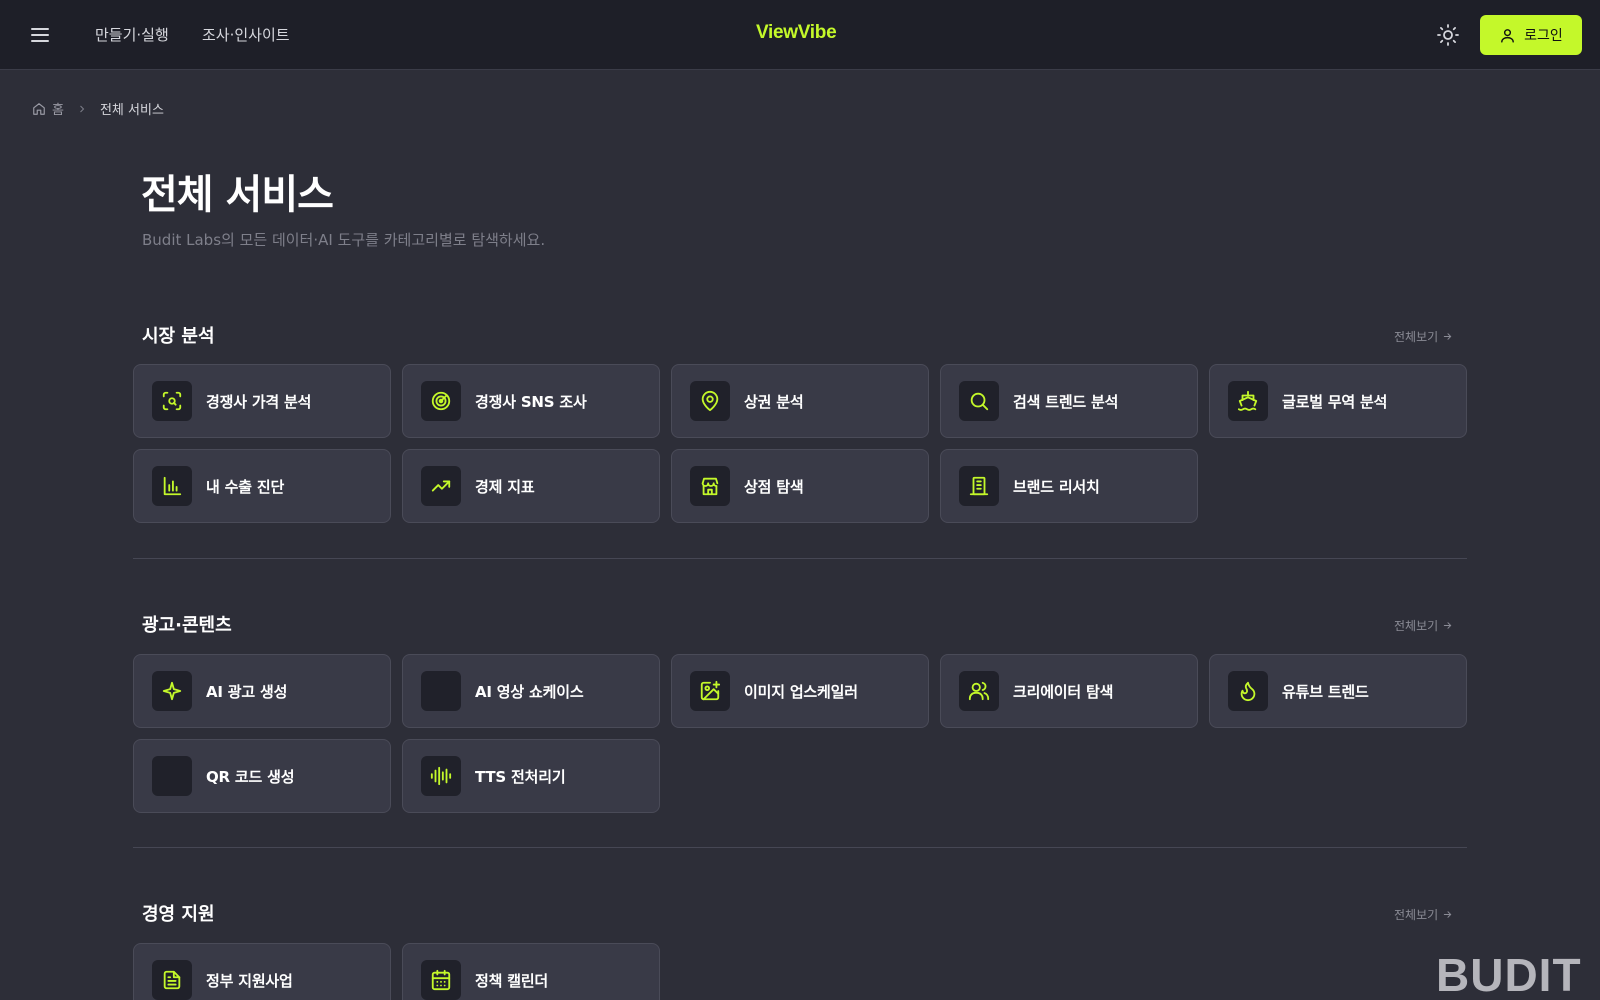 The image size is (1600, 1000). I want to click on card-label: 정부 지원사업, so click(249, 980).